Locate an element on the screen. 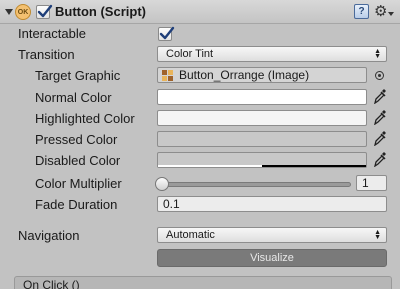 The height and width of the screenshot is (289, 400). gear-dropdown-caret-icon is located at coordinates (391, 14).